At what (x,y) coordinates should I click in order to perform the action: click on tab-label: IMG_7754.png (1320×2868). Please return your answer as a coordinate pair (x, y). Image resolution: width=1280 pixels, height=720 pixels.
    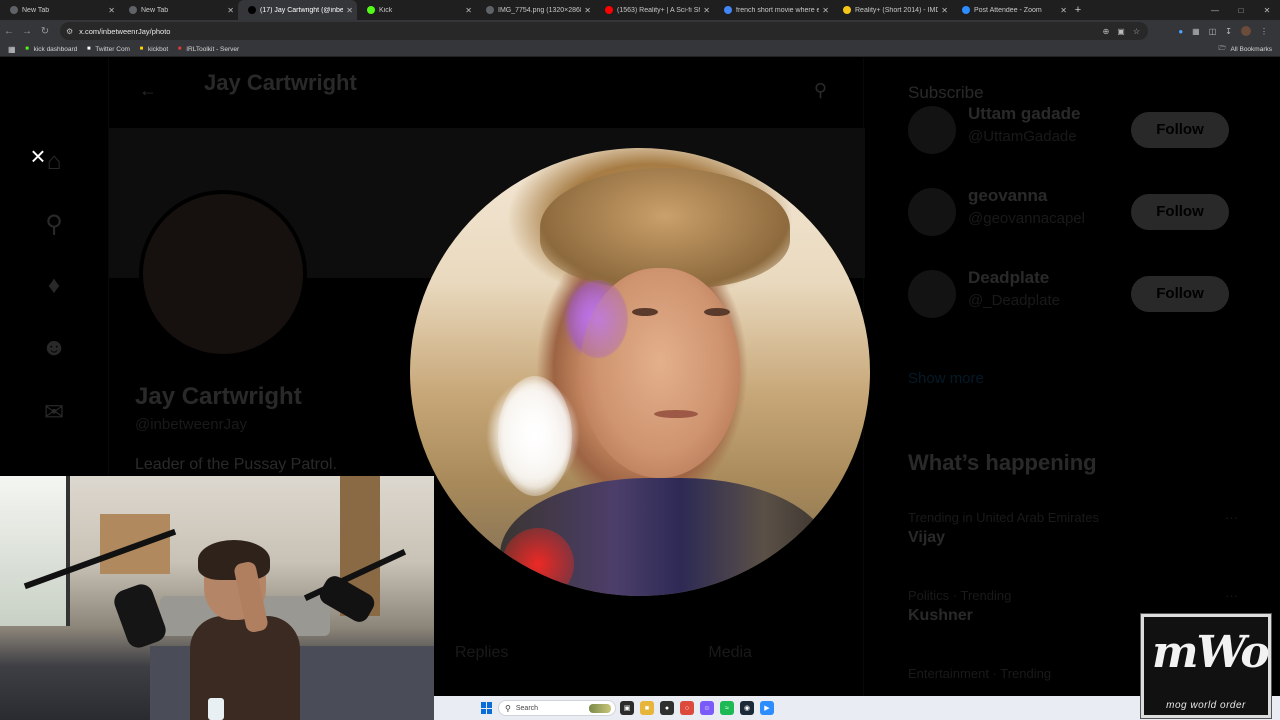
    Looking at the image, I should click on (540, 10).